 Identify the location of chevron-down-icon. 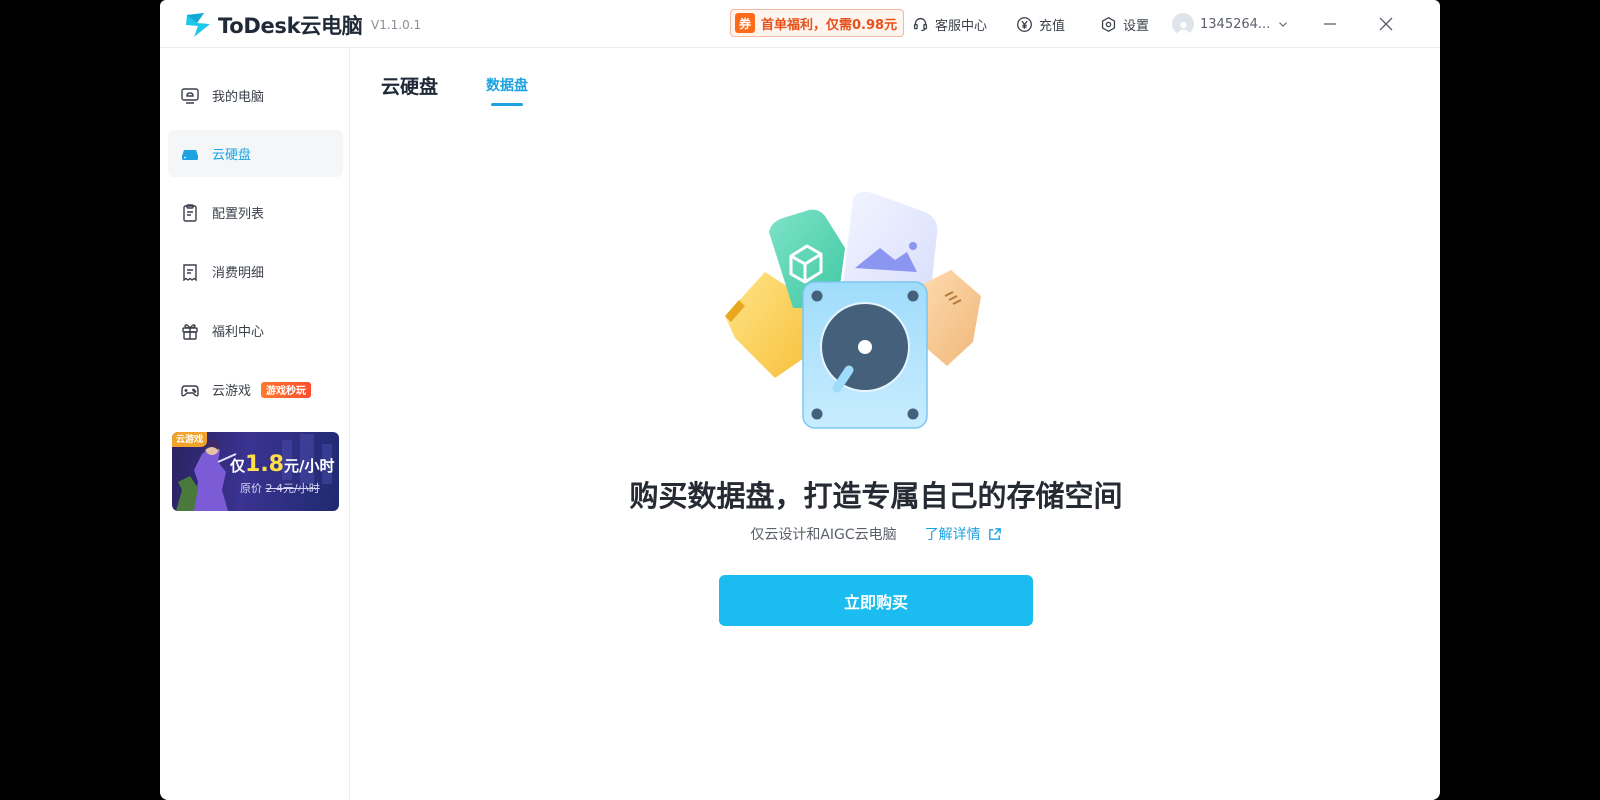
(1283, 24).